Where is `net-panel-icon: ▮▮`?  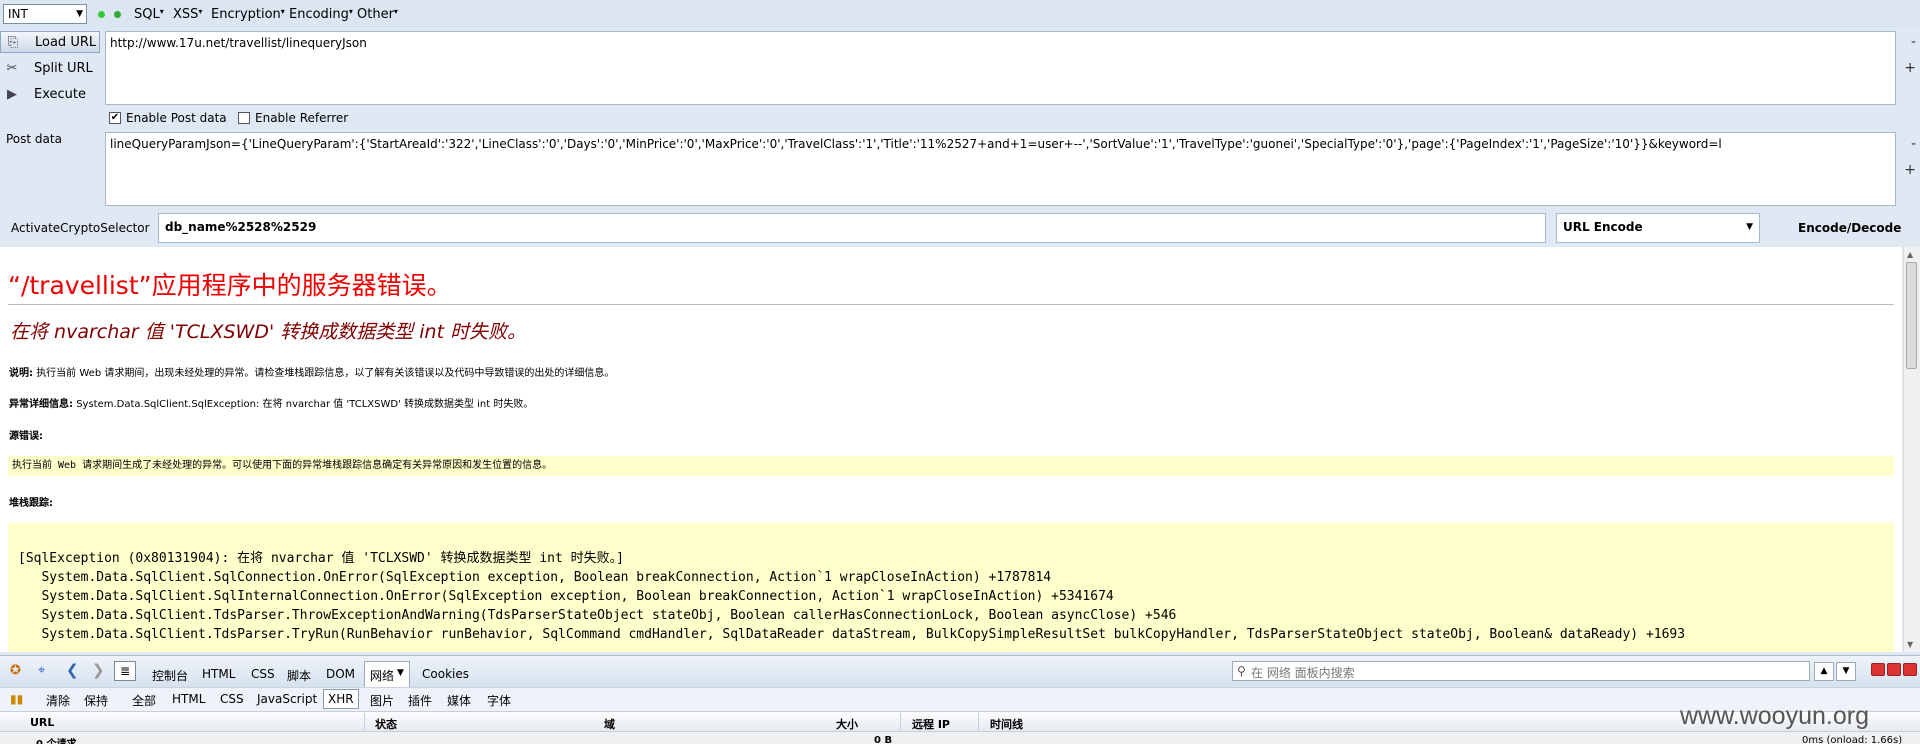
net-panel-icon: ▮▮ is located at coordinates (17, 699).